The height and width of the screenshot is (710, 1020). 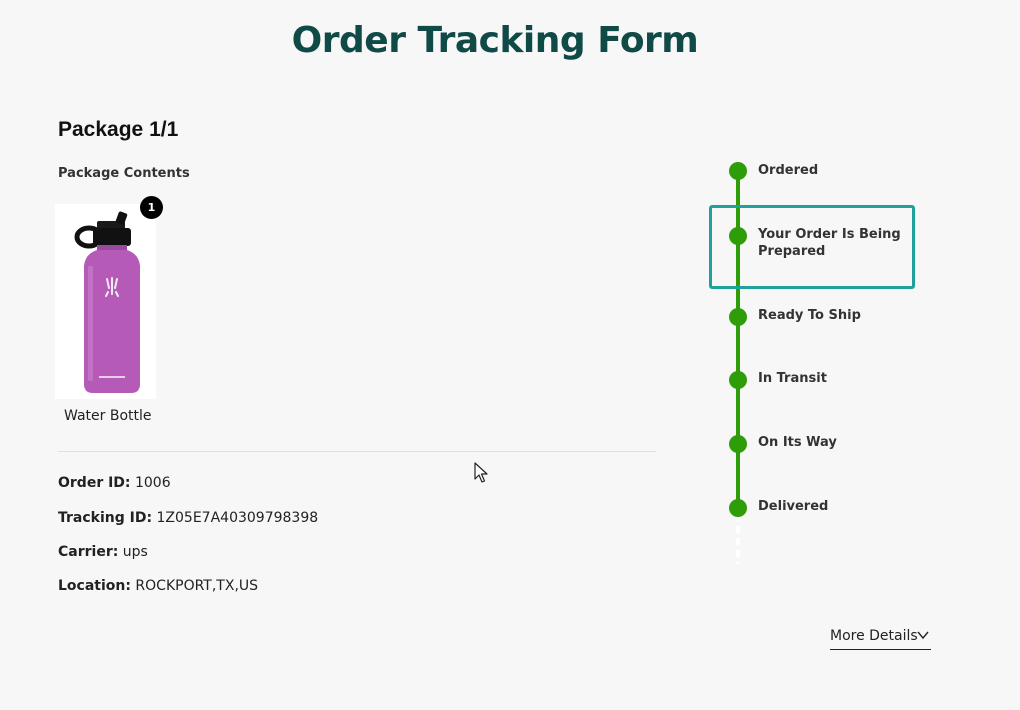 I want to click on package-contents-label: Package Contents, so click(x=124, y=173).